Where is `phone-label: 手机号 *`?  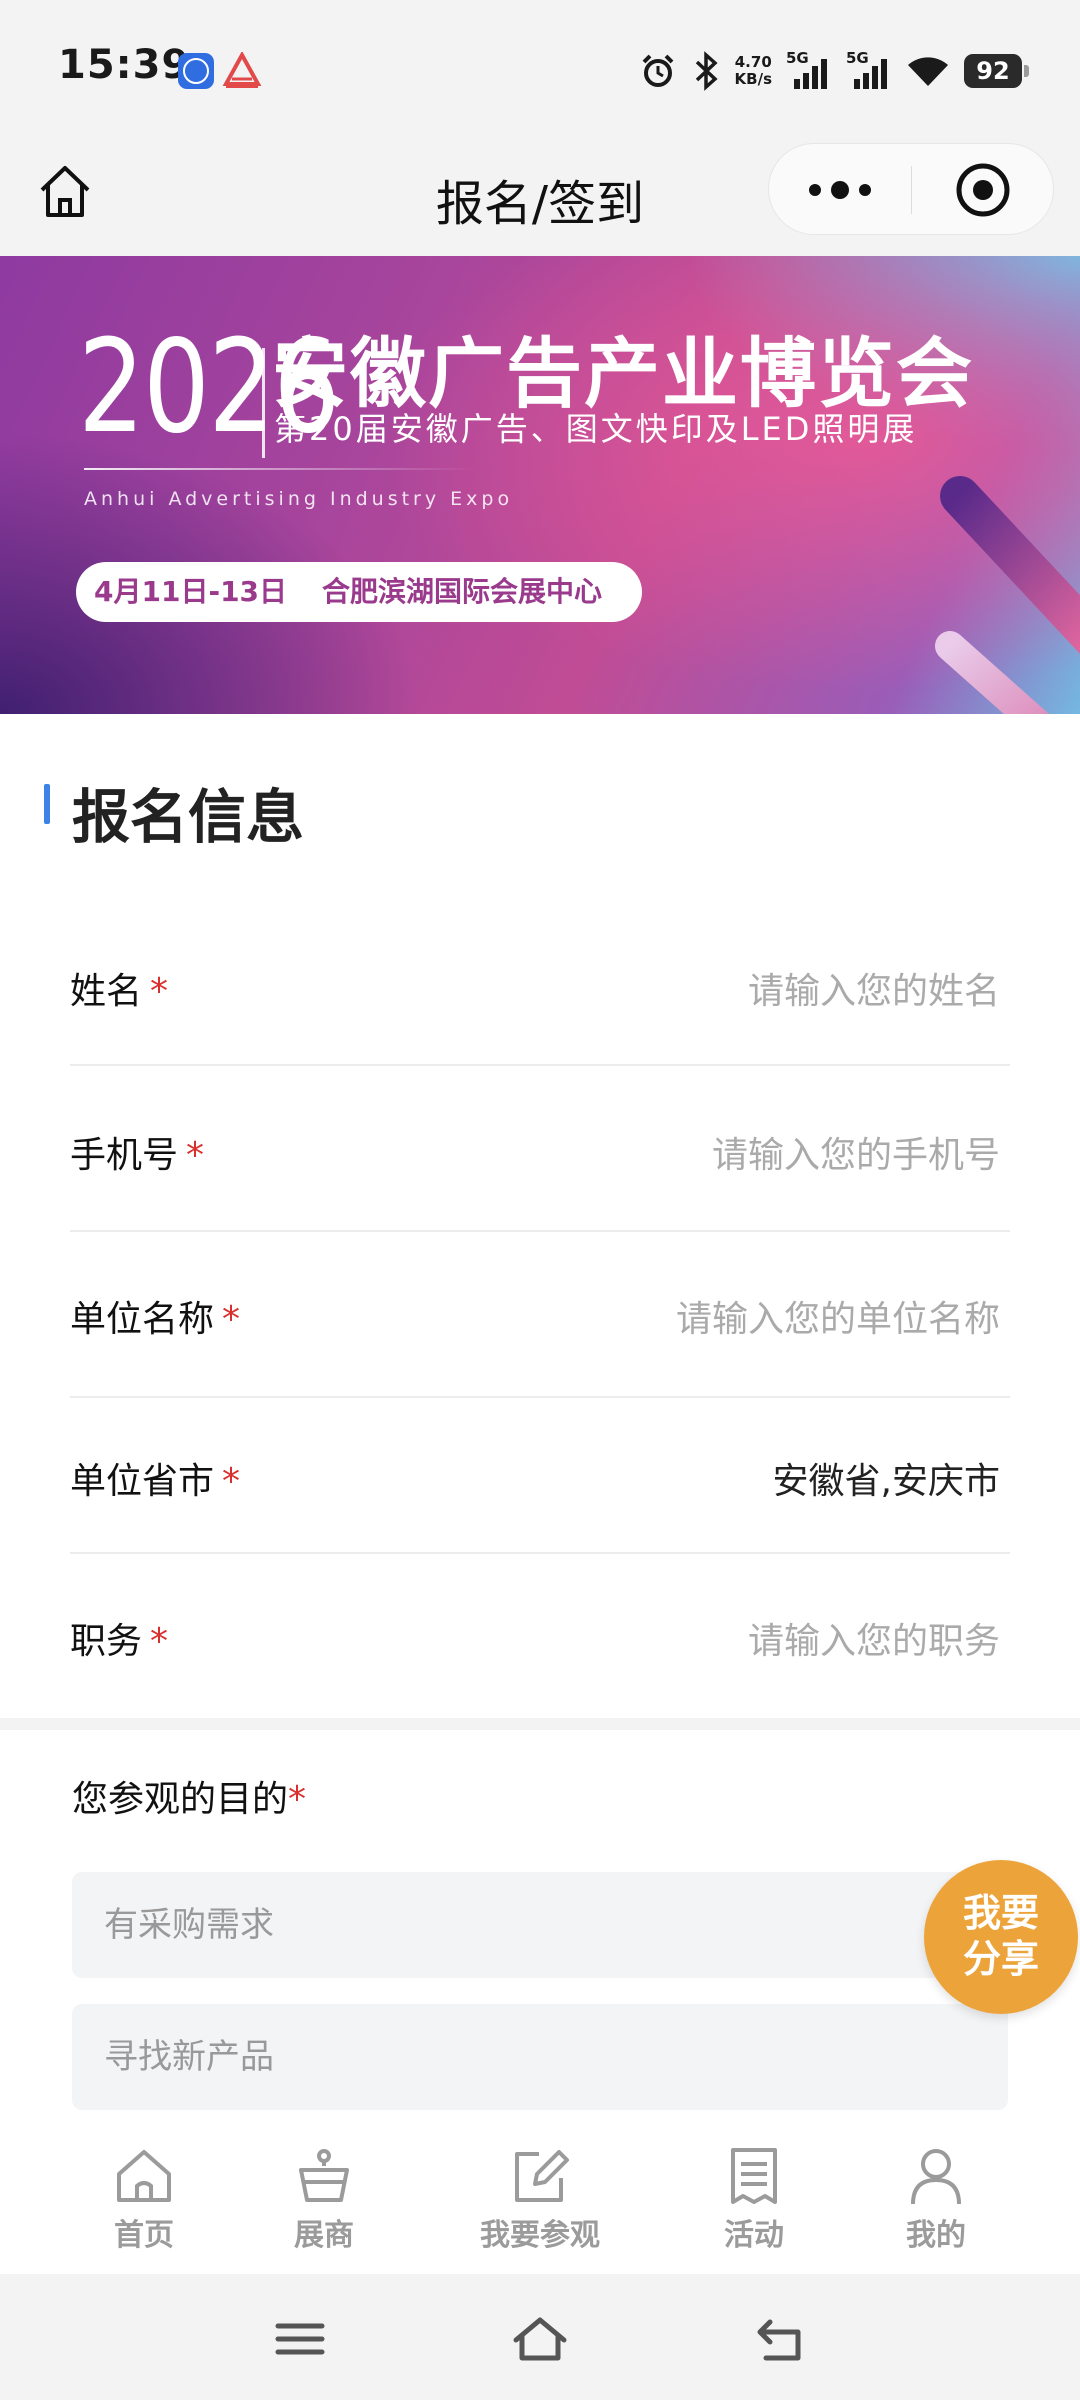 phone-label: 手机号 * is located at coordinates (137, 1152).